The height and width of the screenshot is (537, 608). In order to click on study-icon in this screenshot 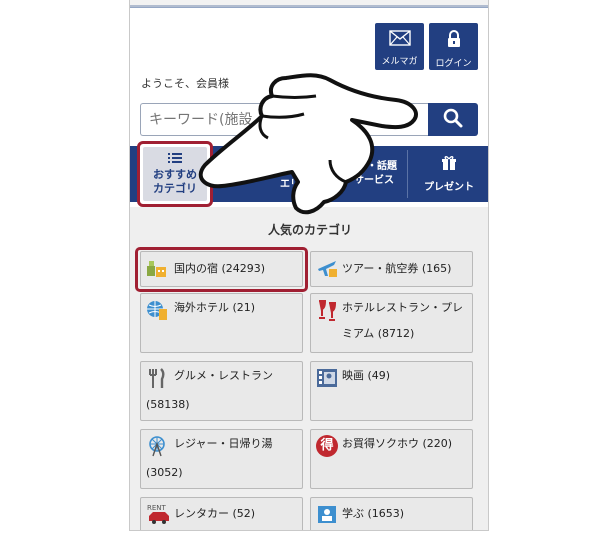, I will do `click(327, 514)`.